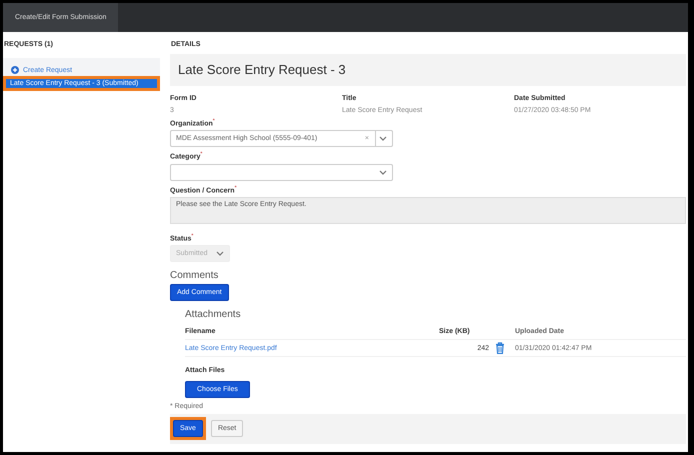 The height and width of the screenshot is (455, 694). Describe the element at coordinates (213, 314) in the screenshot. I see `section-heading: Attachments` at that location.